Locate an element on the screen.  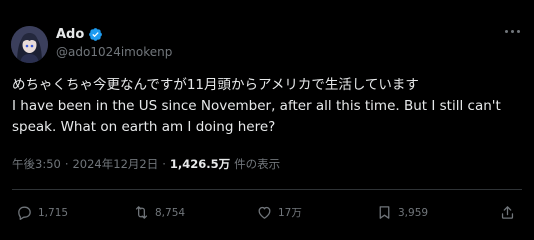
bookmark-button: 3,959 is located at coordinates (402, 212).